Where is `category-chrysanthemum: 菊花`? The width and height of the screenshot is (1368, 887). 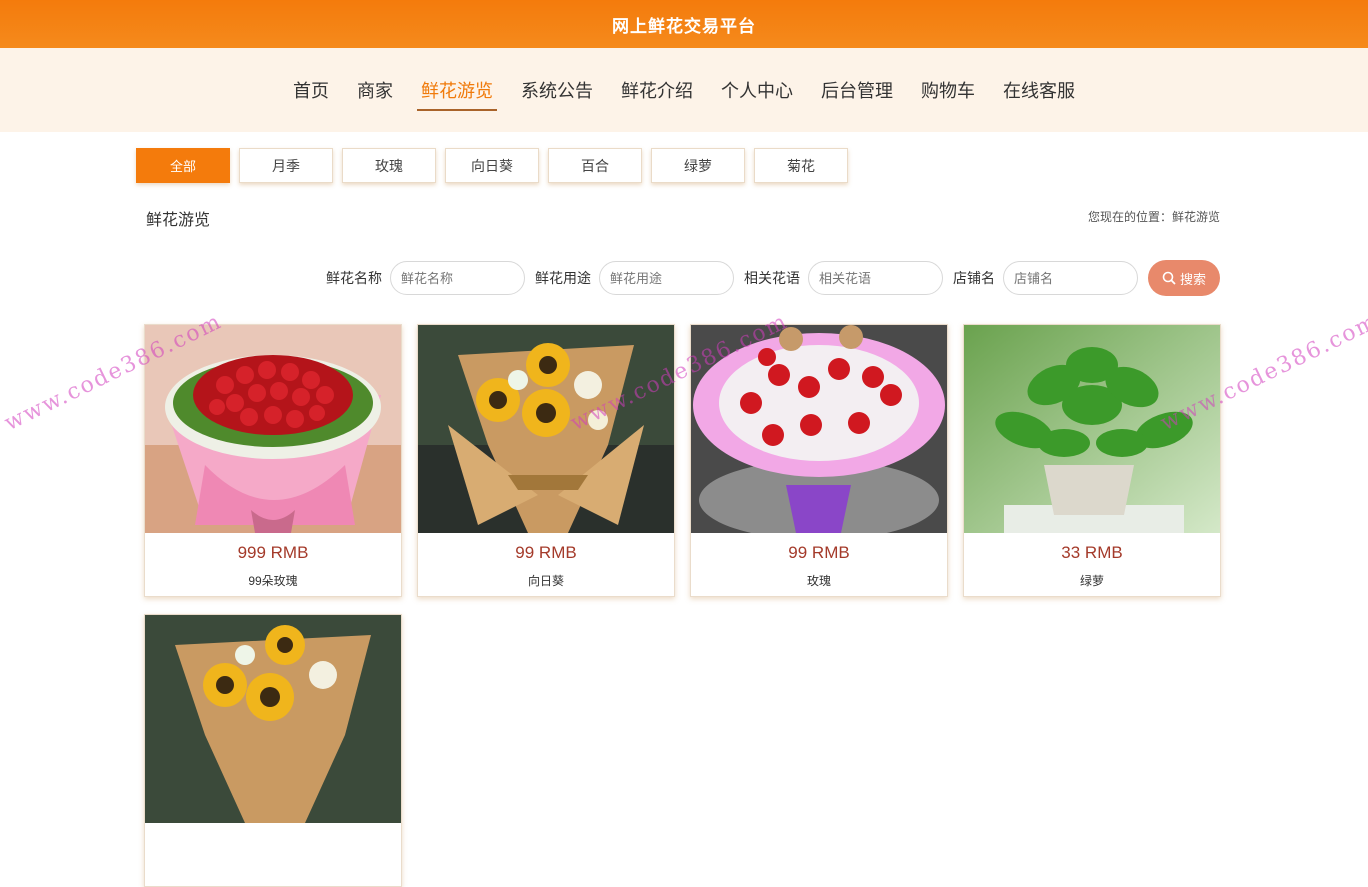 category-chrysanthemum: 菊花 is located at coordinates (801, 165).